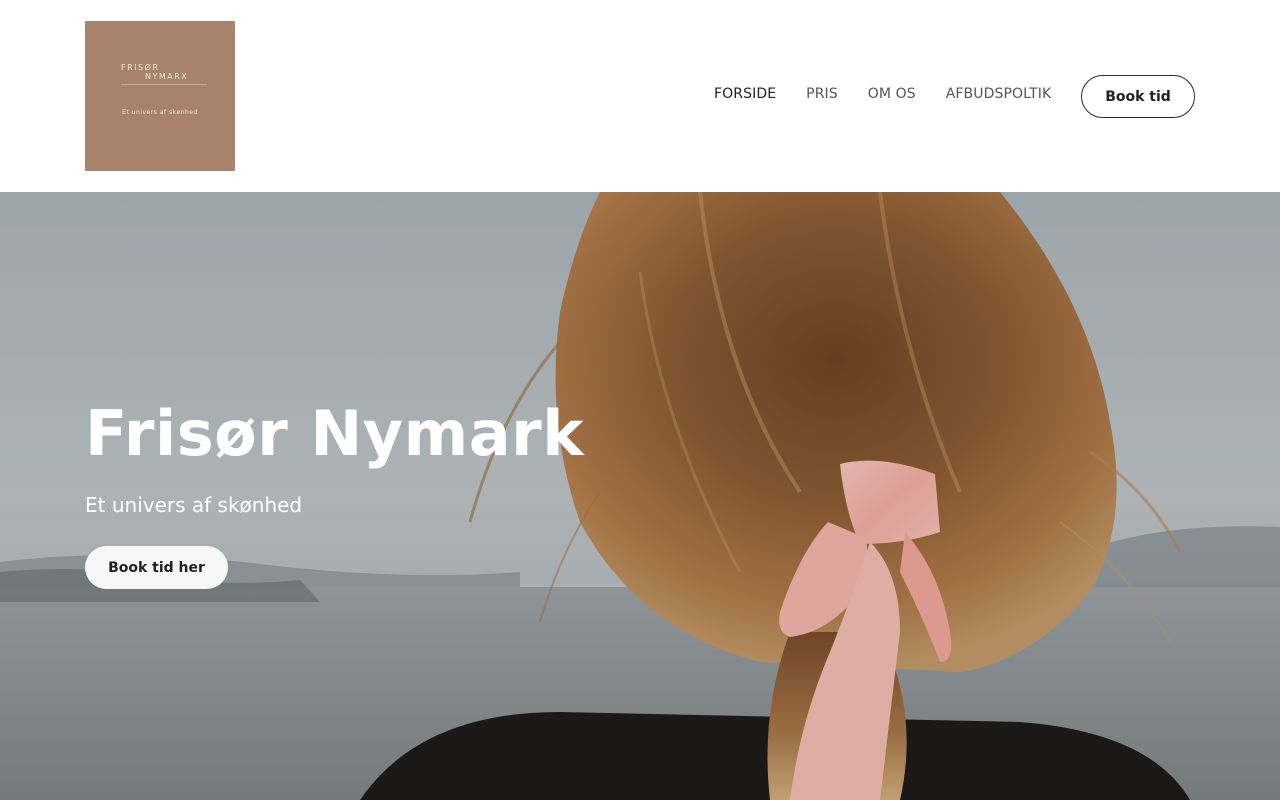 Image resolution: width=1280 pixels, height=800 pixels. Describe the element at coordinates (1138, 96) in the screenshot. I see `book-button: Book tid` at that location.